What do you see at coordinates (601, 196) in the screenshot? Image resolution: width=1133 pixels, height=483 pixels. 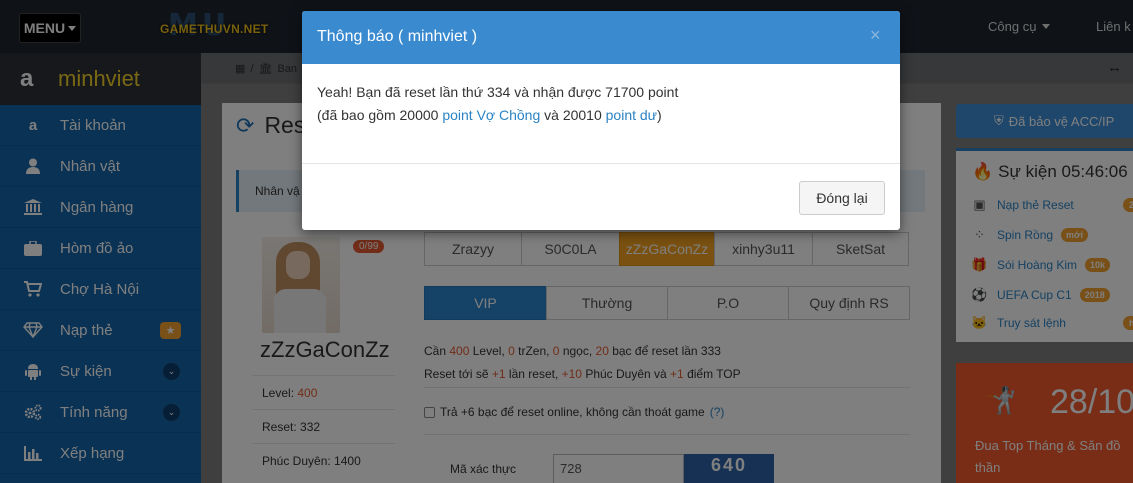 I see `modal-footer: Đóng lại` at bounding box center [601, 196].